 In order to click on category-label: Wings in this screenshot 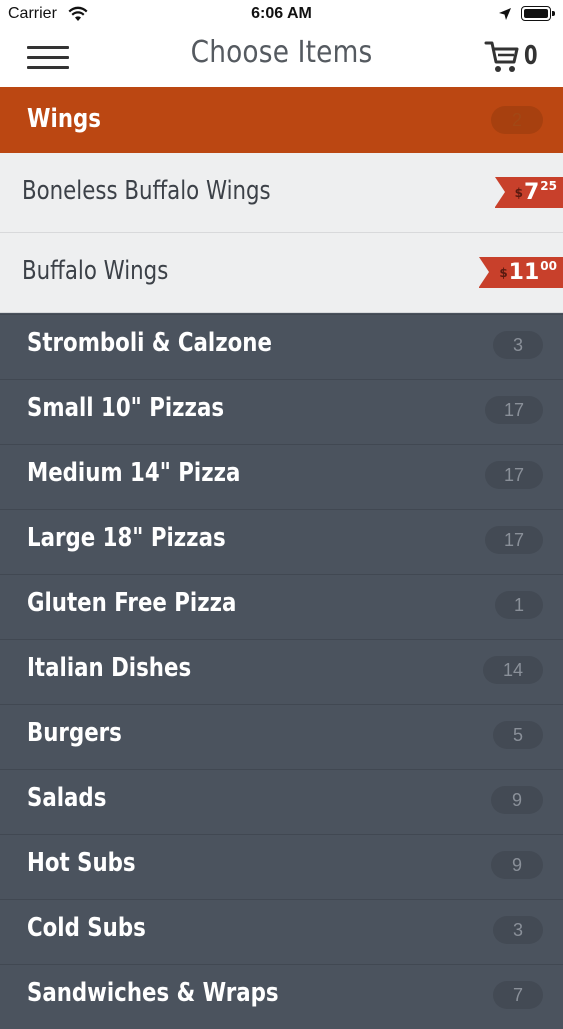, I will do `click(64, 119)`.